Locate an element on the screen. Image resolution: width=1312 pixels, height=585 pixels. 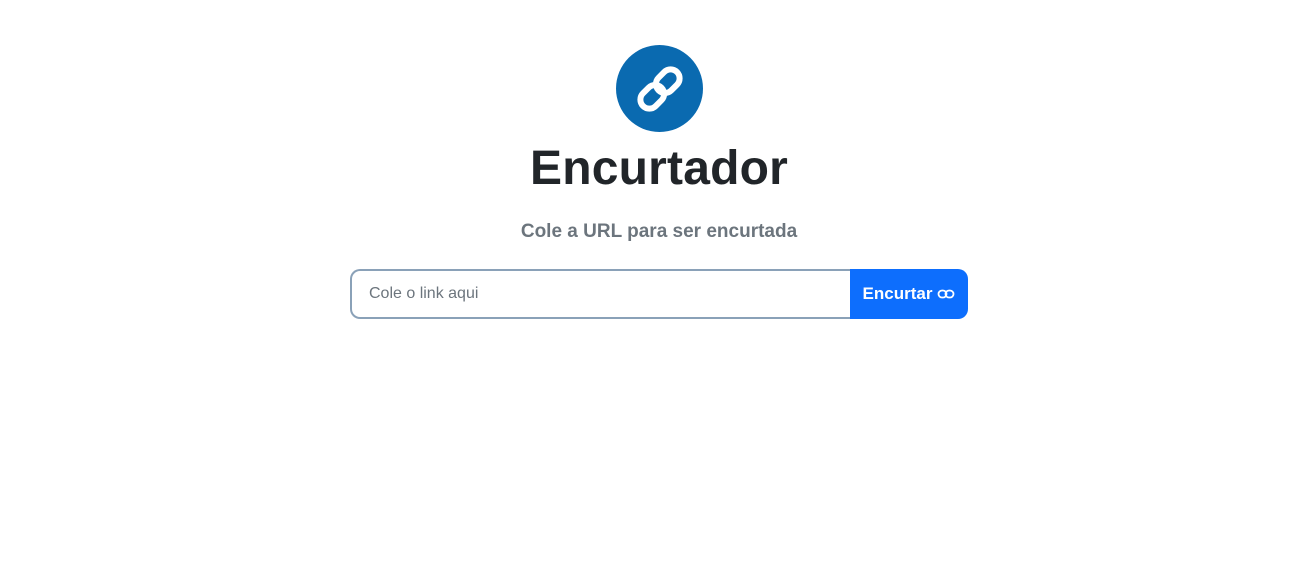
link-icon is located at coordinates (946, 294).